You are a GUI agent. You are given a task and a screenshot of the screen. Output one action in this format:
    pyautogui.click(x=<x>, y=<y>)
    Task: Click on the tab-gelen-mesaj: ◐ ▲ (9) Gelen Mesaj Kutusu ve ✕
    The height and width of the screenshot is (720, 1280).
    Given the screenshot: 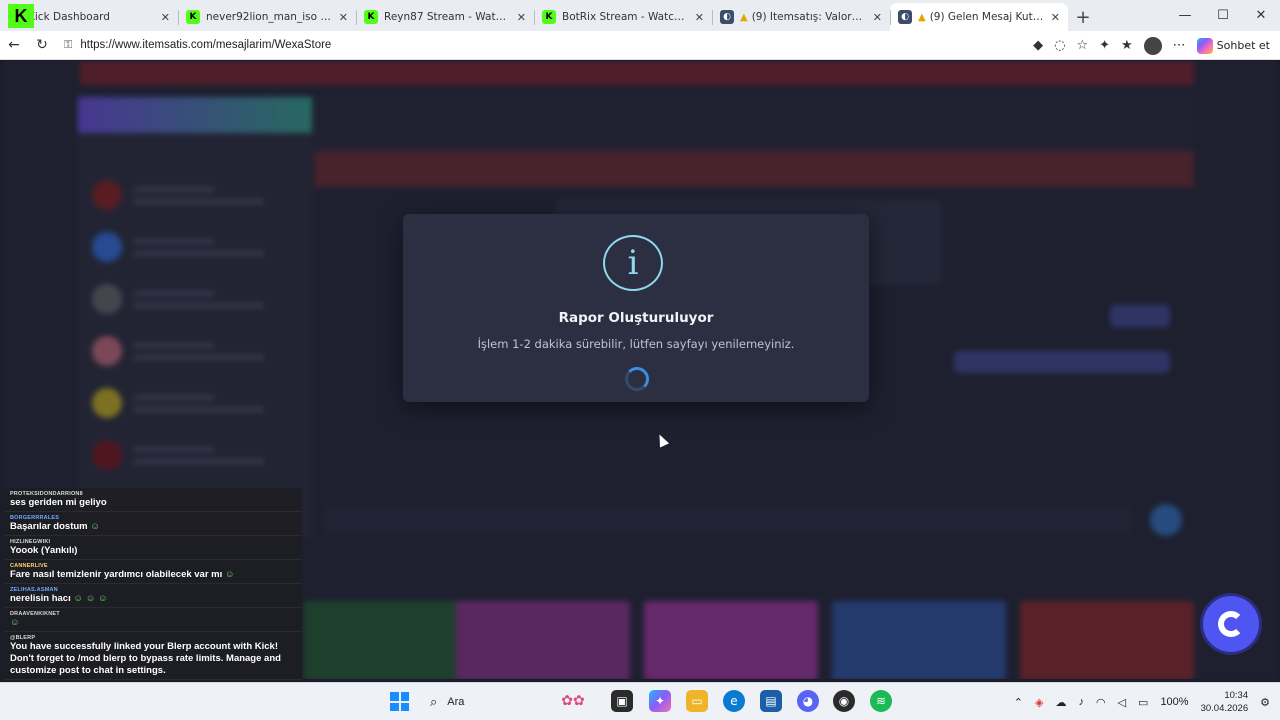 What is the action you would take?
    pyautogui.click(x=979, y=17)
    